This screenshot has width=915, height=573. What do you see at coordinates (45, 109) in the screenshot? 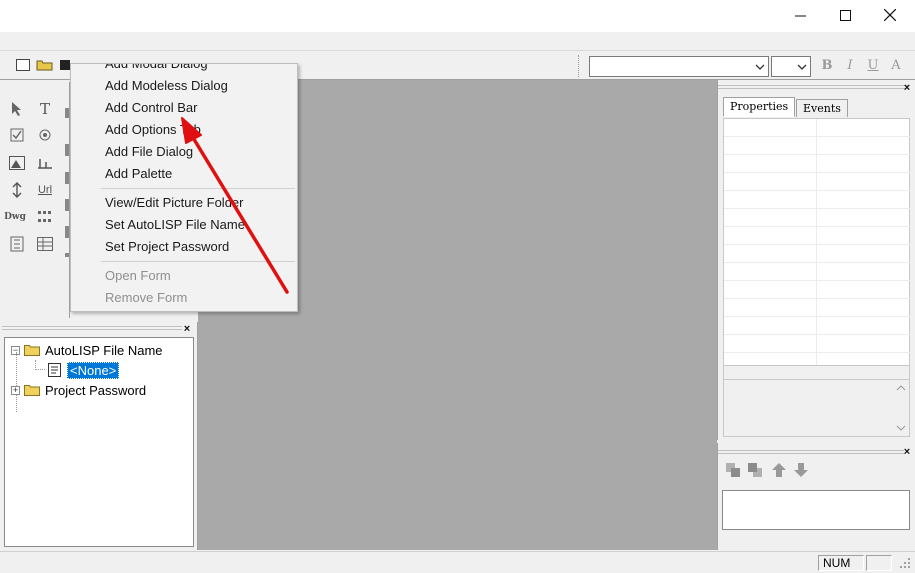
I see `text-icon: T` at bounding box center [45, 109].